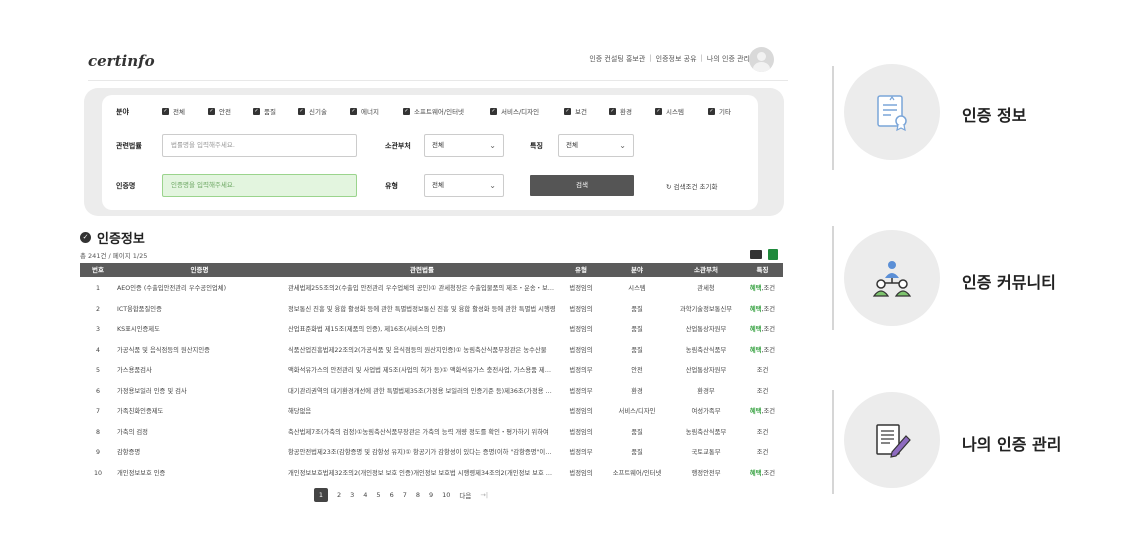 This screenshot has width=1140, height=558. I want to click on checkbox-label: 전체, so click(179, 112).